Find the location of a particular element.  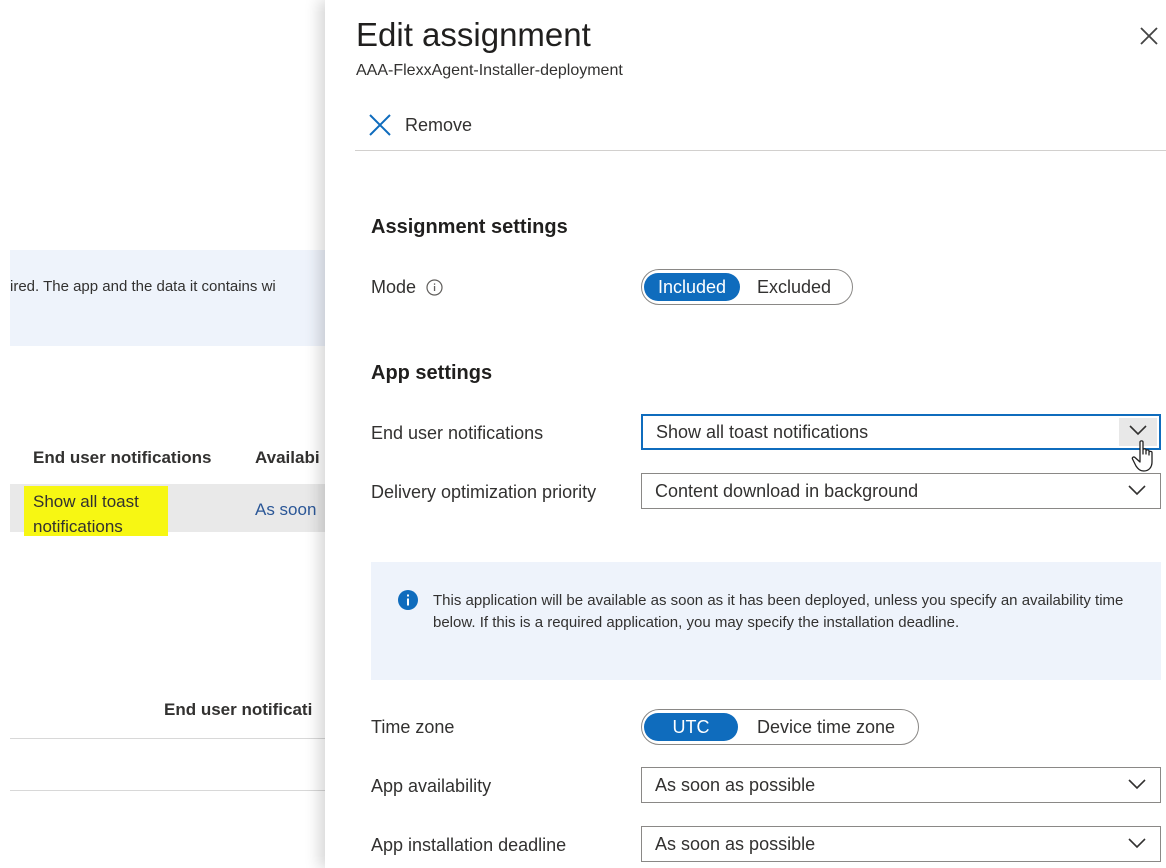

remove-label: Remove is located at coordinates (439, 124).